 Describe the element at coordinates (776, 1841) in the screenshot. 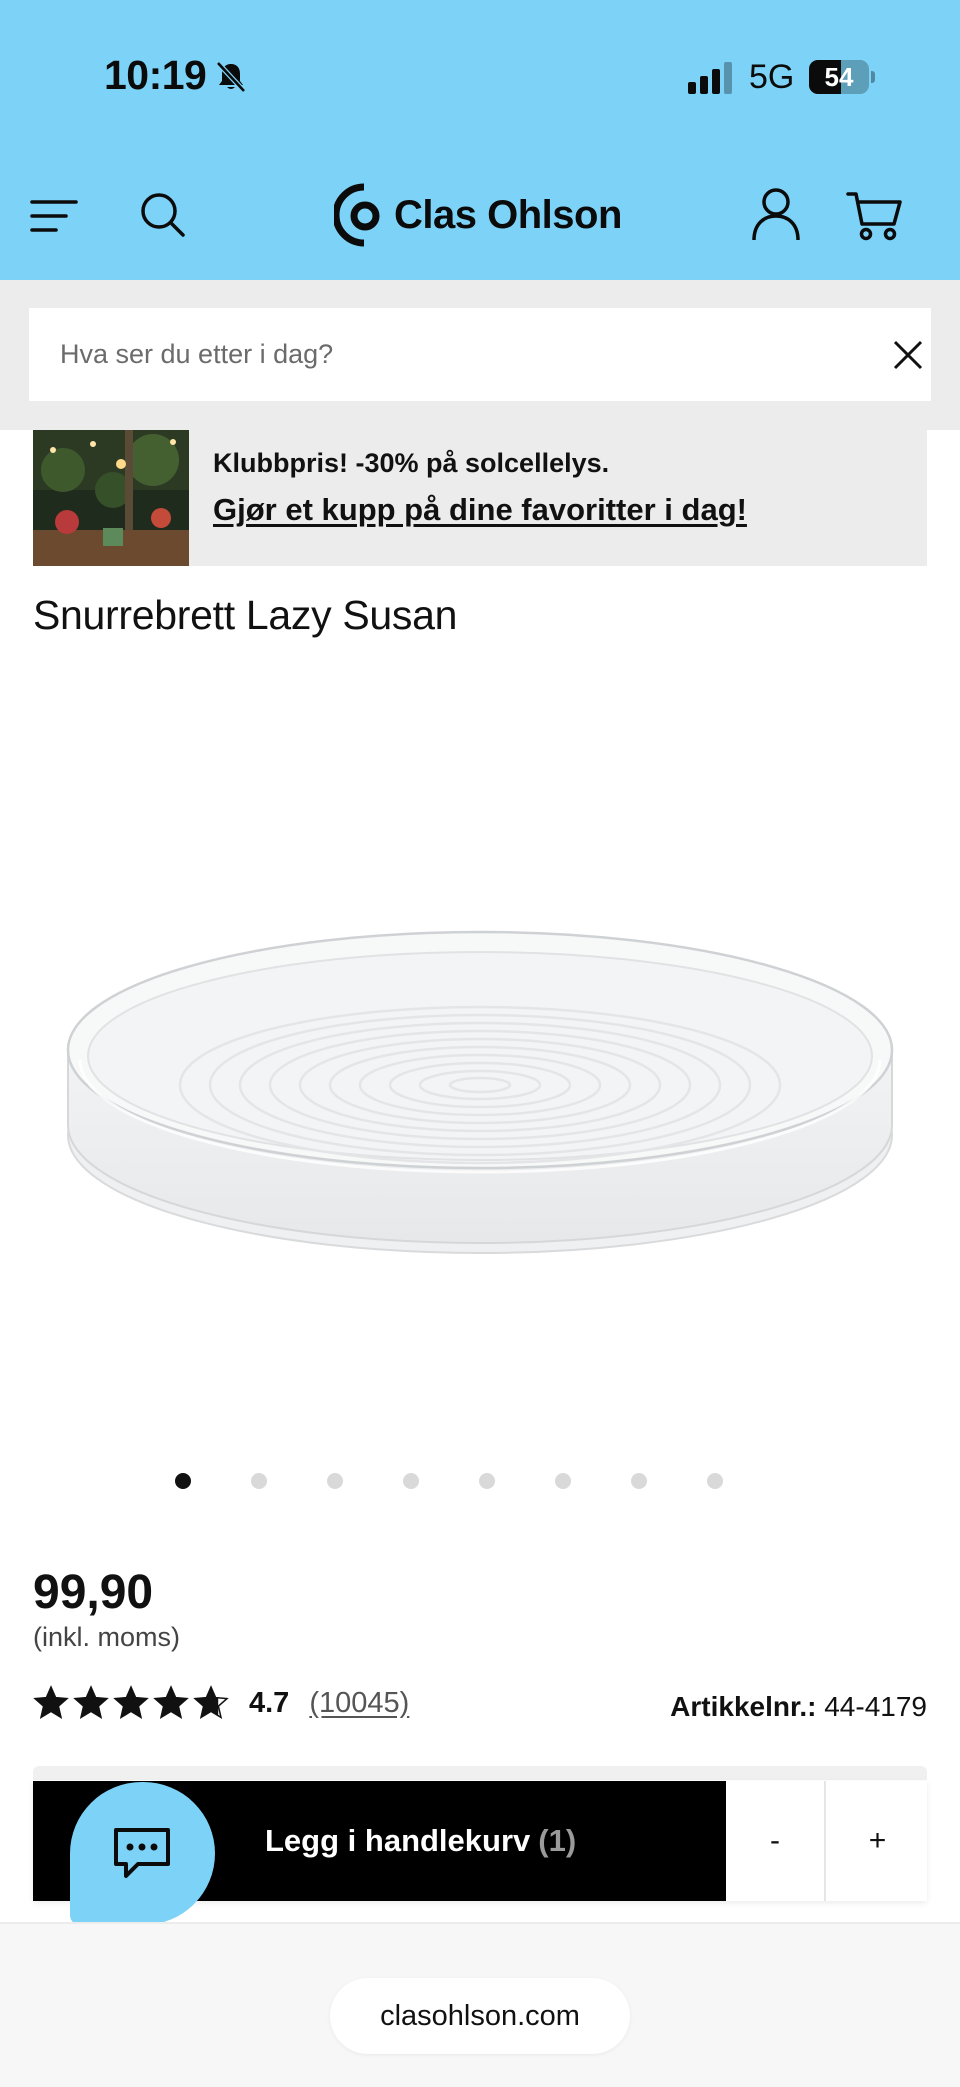

I see `quantity-decrease-button: -` at that location.